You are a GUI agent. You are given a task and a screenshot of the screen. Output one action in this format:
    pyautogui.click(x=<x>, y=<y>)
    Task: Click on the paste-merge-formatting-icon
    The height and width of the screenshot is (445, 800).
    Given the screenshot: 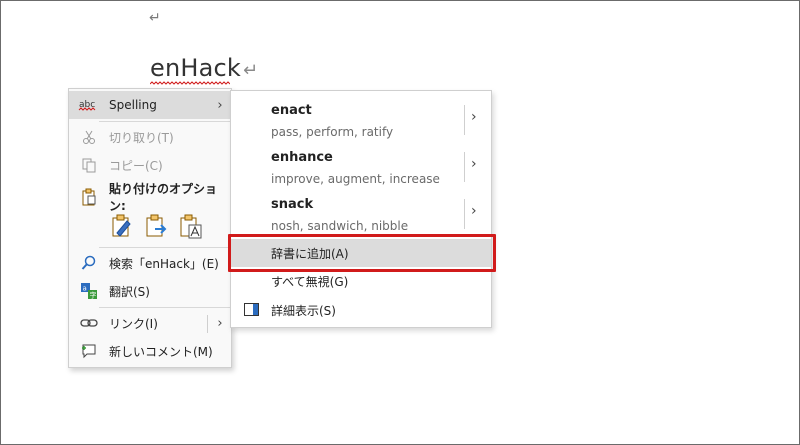 What is the action you would take?
    pyautogui.click(x=156, y=226)
    